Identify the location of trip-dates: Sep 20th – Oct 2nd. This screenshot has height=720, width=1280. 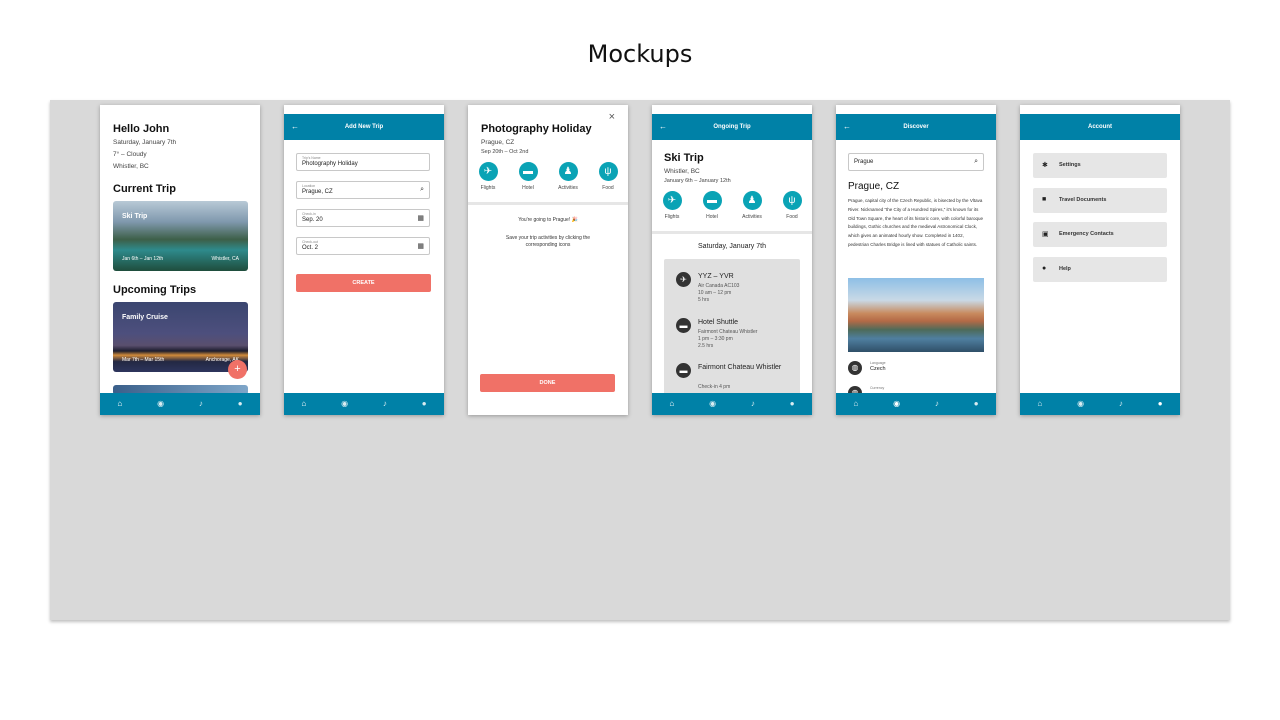
(505, 152).